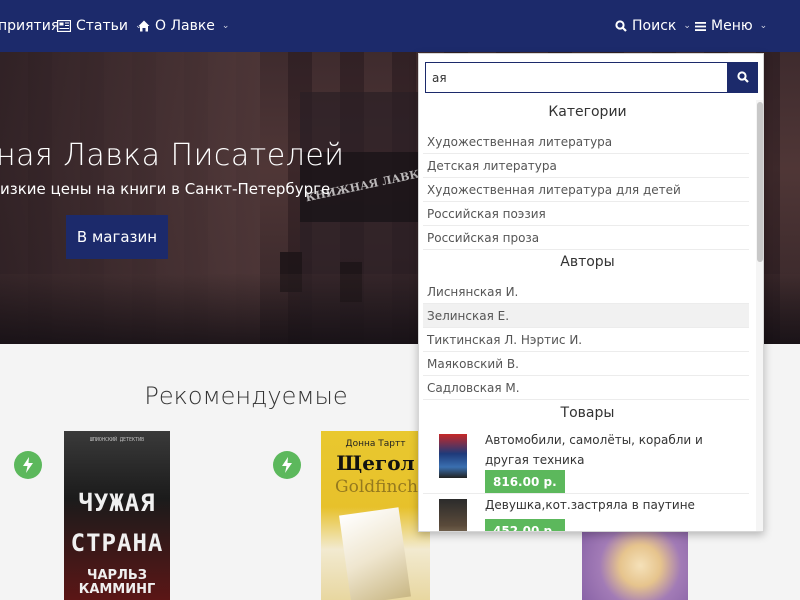 This screenshot has height=600, width=800. I want to click on results-scrollbar, so click(759, 315).